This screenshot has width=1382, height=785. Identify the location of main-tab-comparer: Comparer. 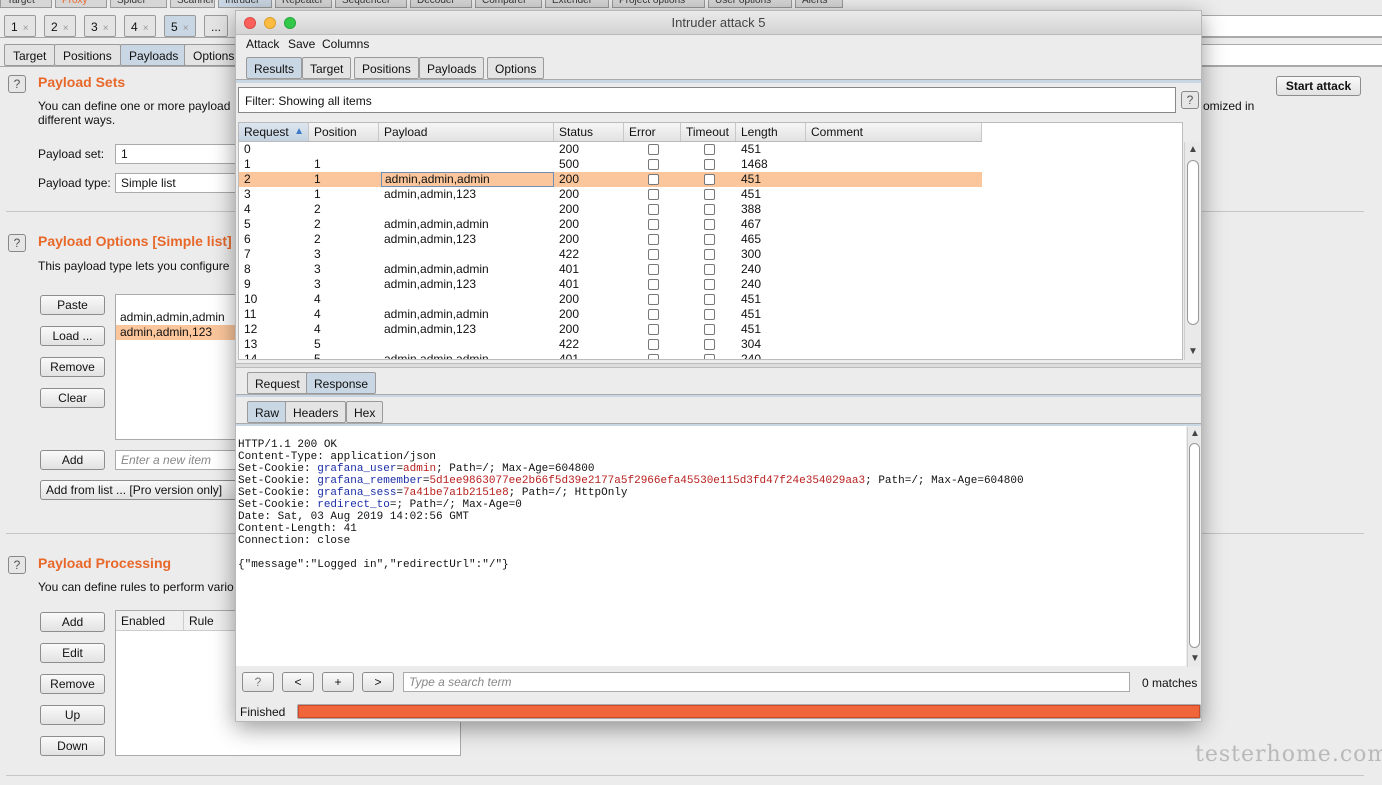
(508, 4).